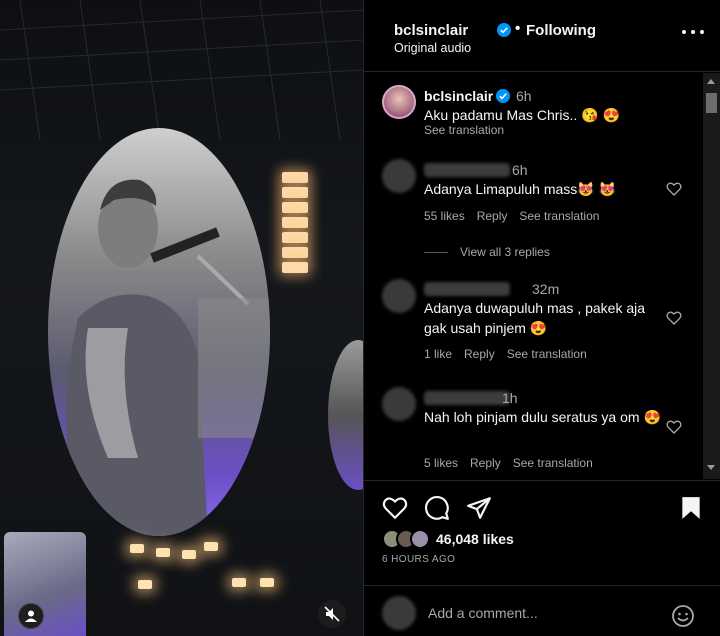 The height and width of the screenshot is (636, 720). Describe the element at coordinates (215, 570) in the screenshot. I see `floor-lights` at that location.